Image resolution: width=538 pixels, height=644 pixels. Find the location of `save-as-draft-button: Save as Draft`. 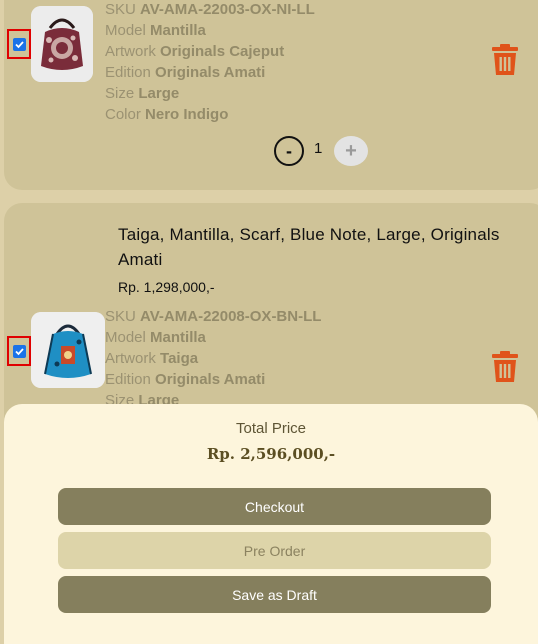

save-as-draft-button: Save as Draft is located at coordinates (274, 594).